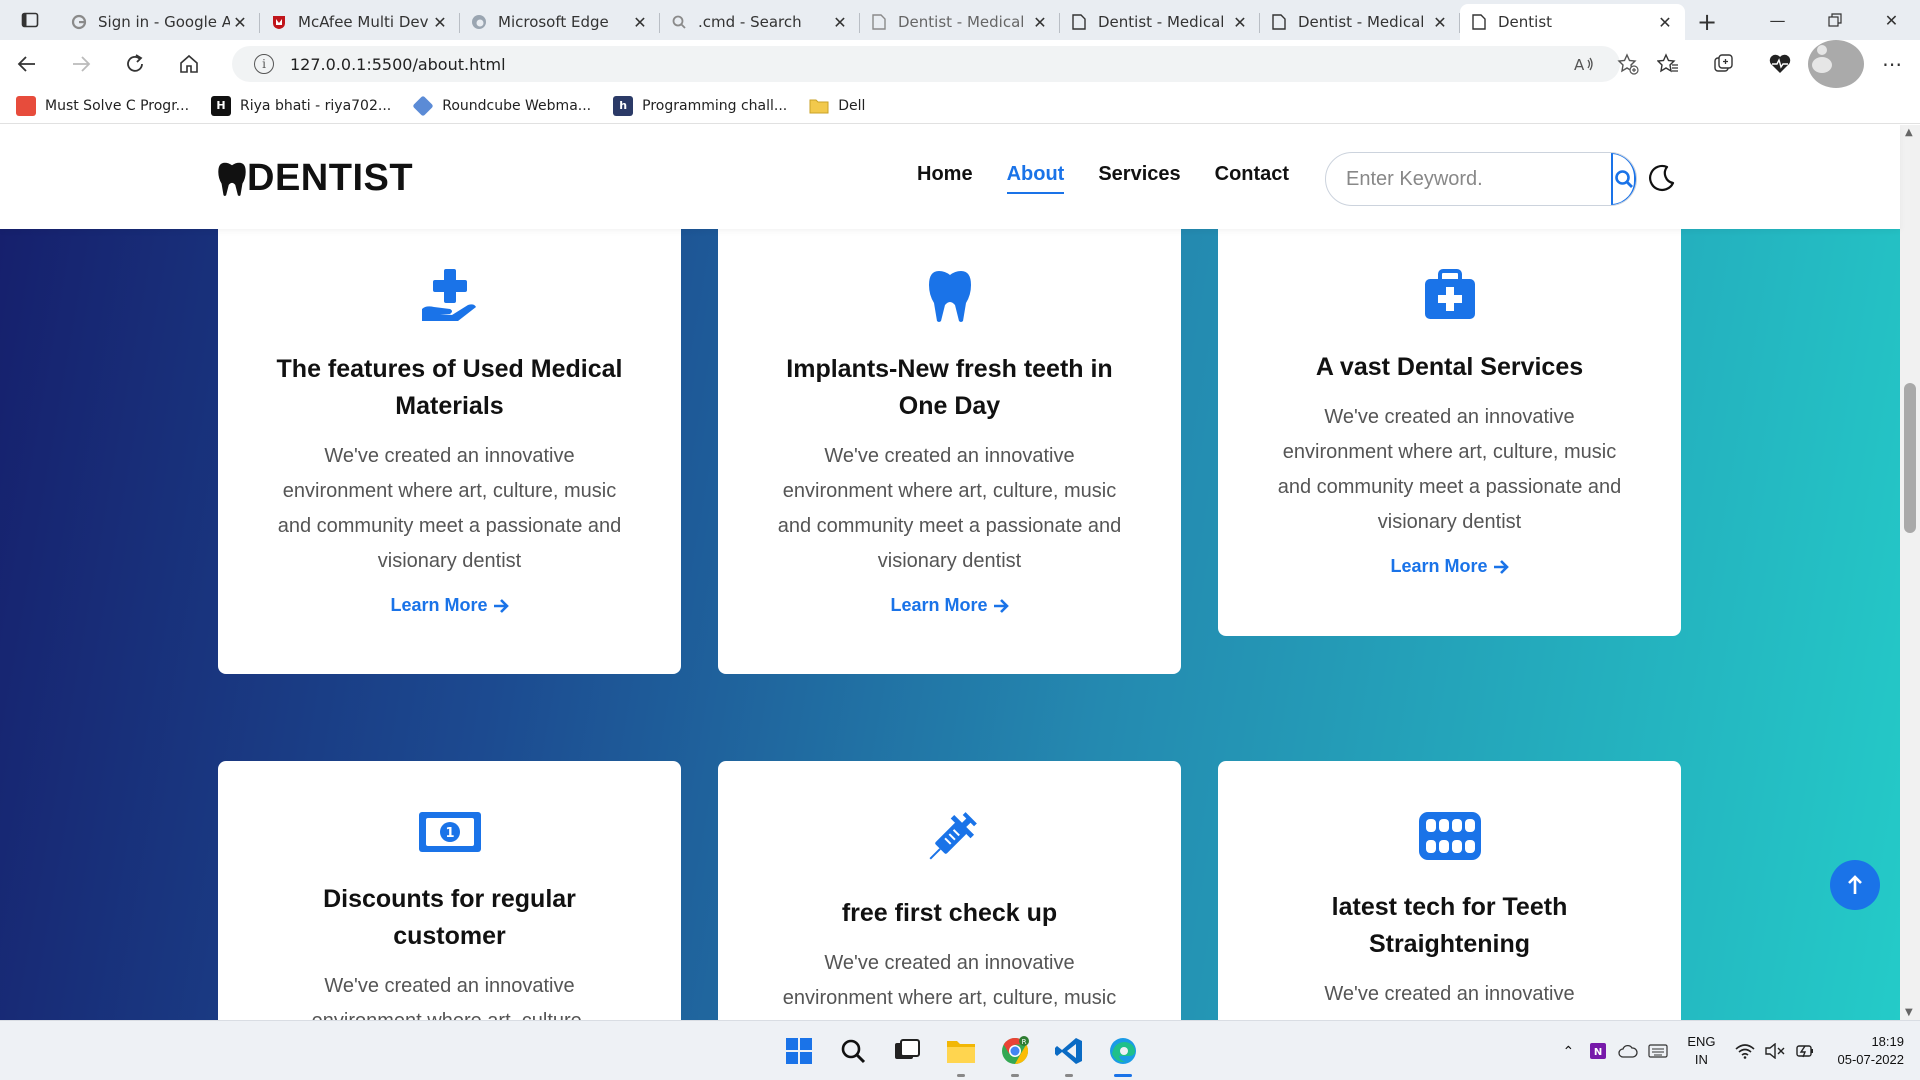 The height and width of the screenshot is (1080, 1920). I want to click on tab-title: McAfee Multi Dev, so click(363, 22).